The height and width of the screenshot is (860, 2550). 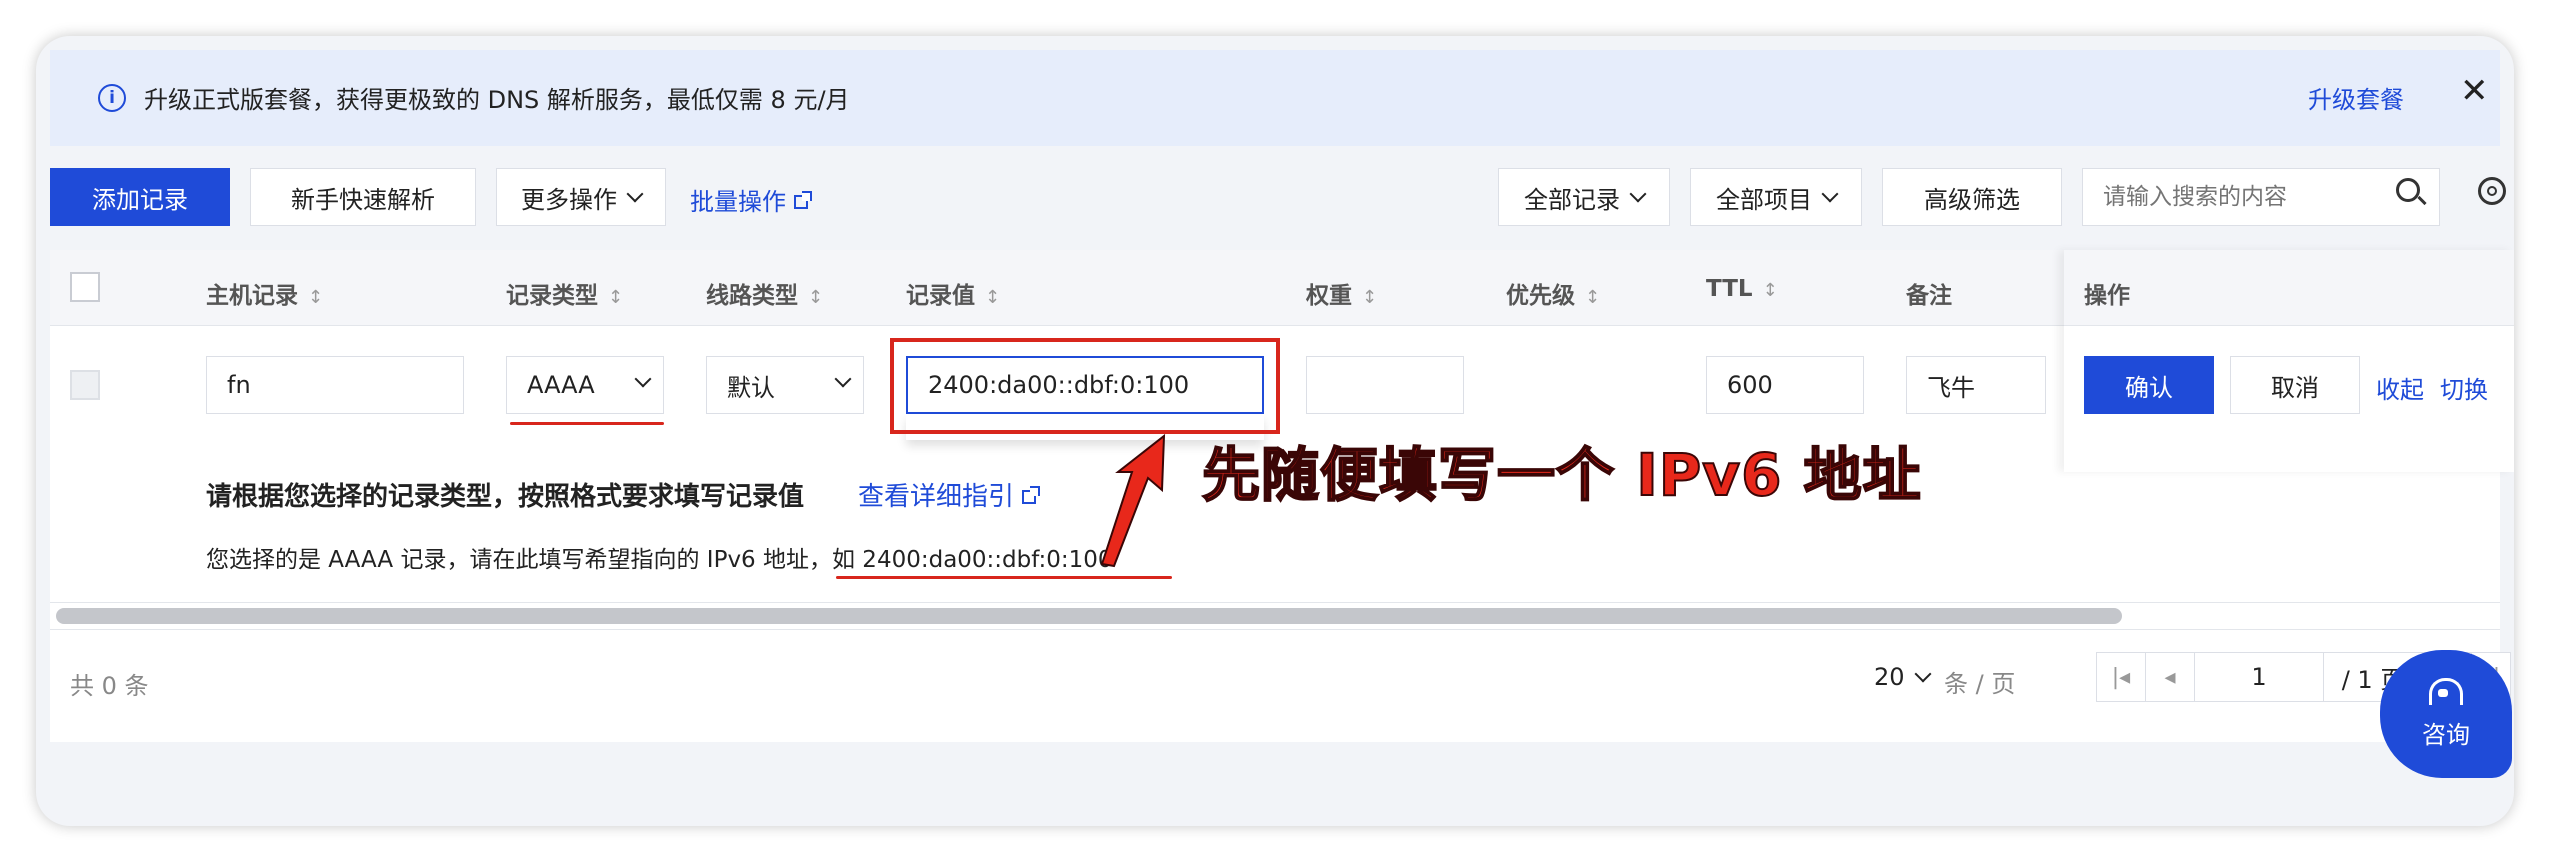 What do you see at coordinates (112, 98) in the screenshot?
I see `info-icon: i` at bounding box center [112, 98].